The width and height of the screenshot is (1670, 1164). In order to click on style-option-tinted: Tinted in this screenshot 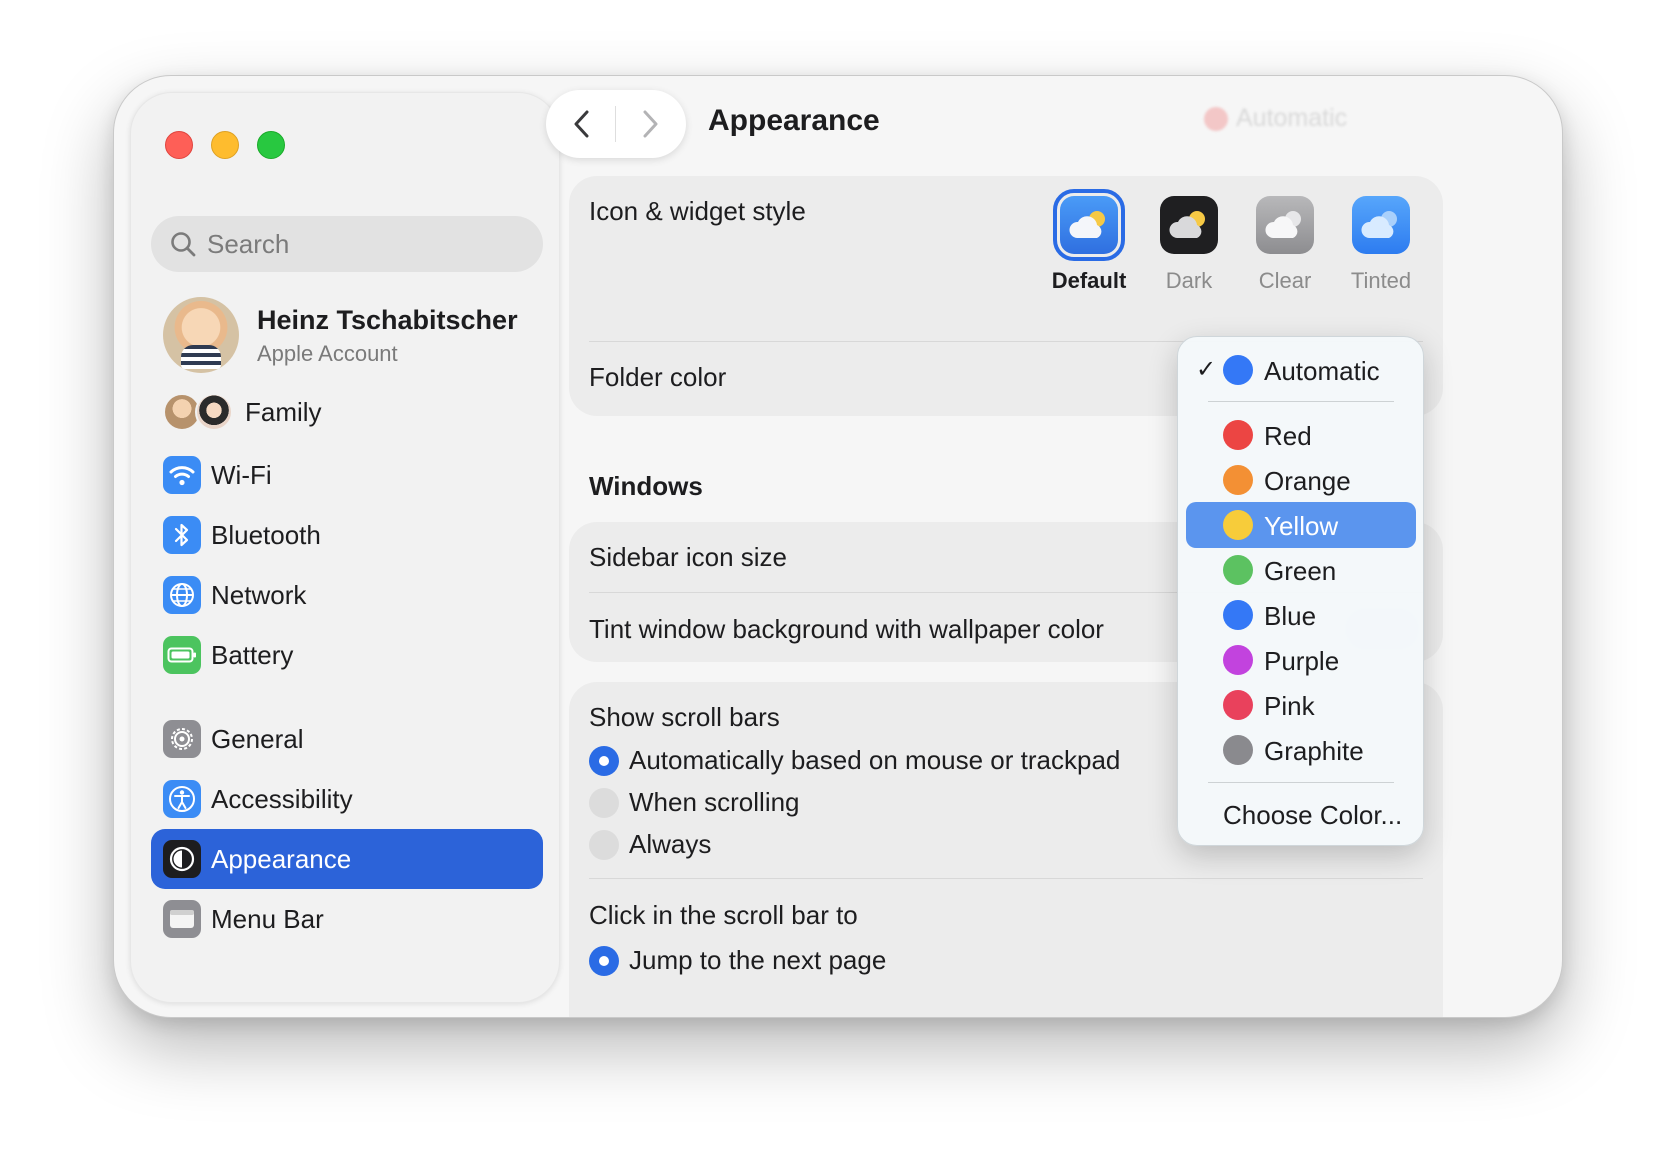, I will do `click(1381, 245)`.